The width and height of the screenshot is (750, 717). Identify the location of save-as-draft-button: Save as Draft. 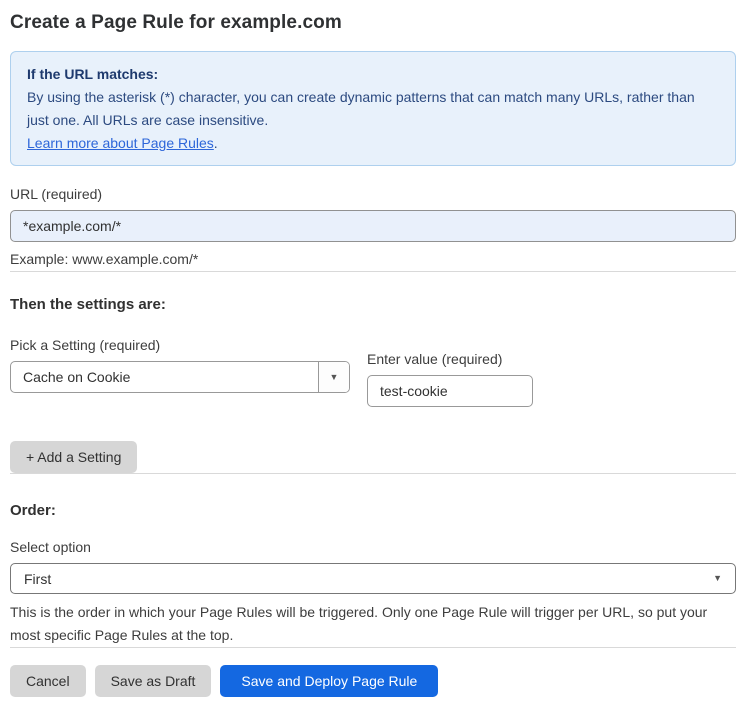
(153, 681).